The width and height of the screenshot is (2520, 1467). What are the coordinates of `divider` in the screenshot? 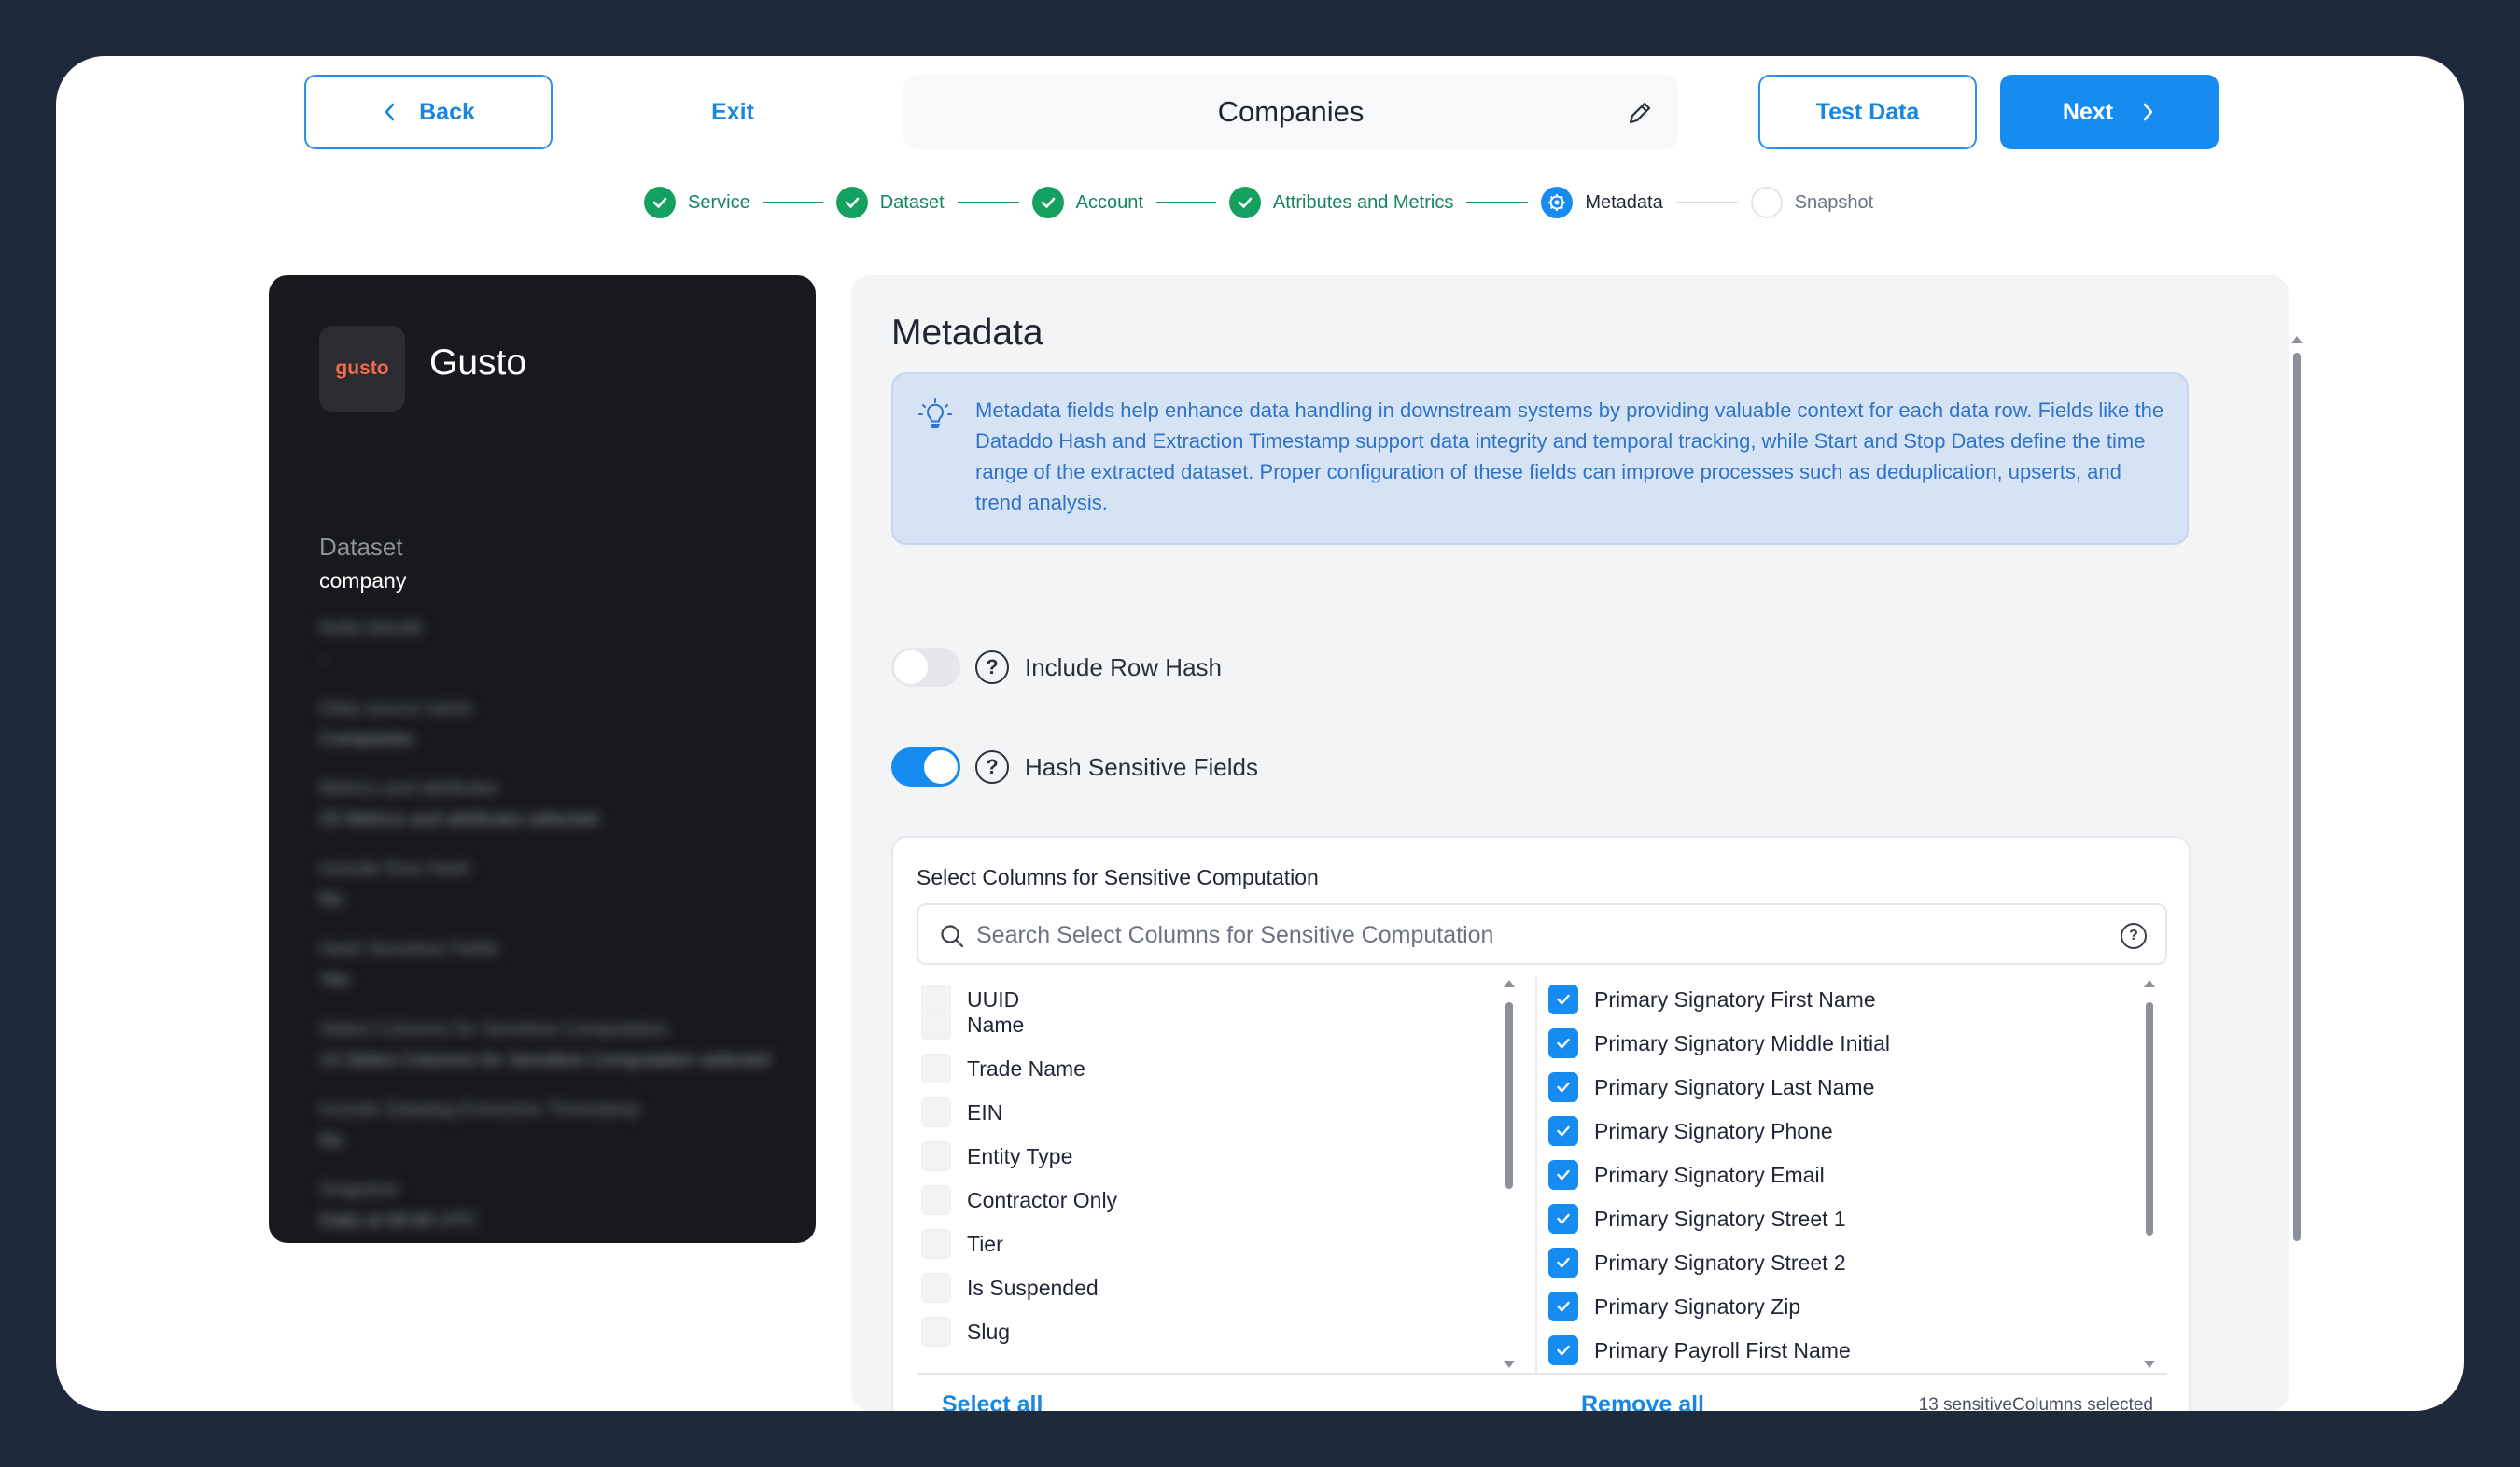 It's located at (1542, 1374).